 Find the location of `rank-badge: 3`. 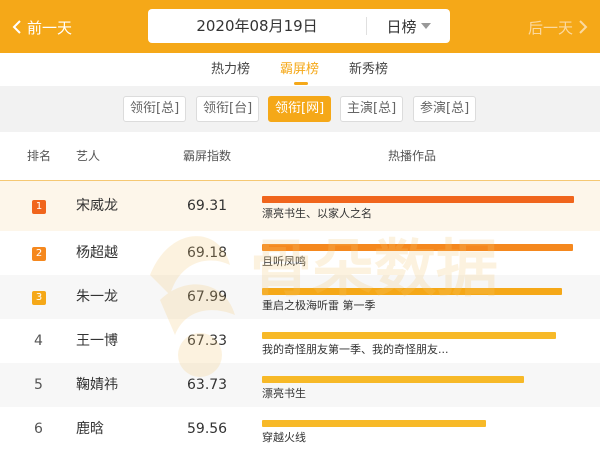

rank-badge: 3 is located at coordinates (39, 298).